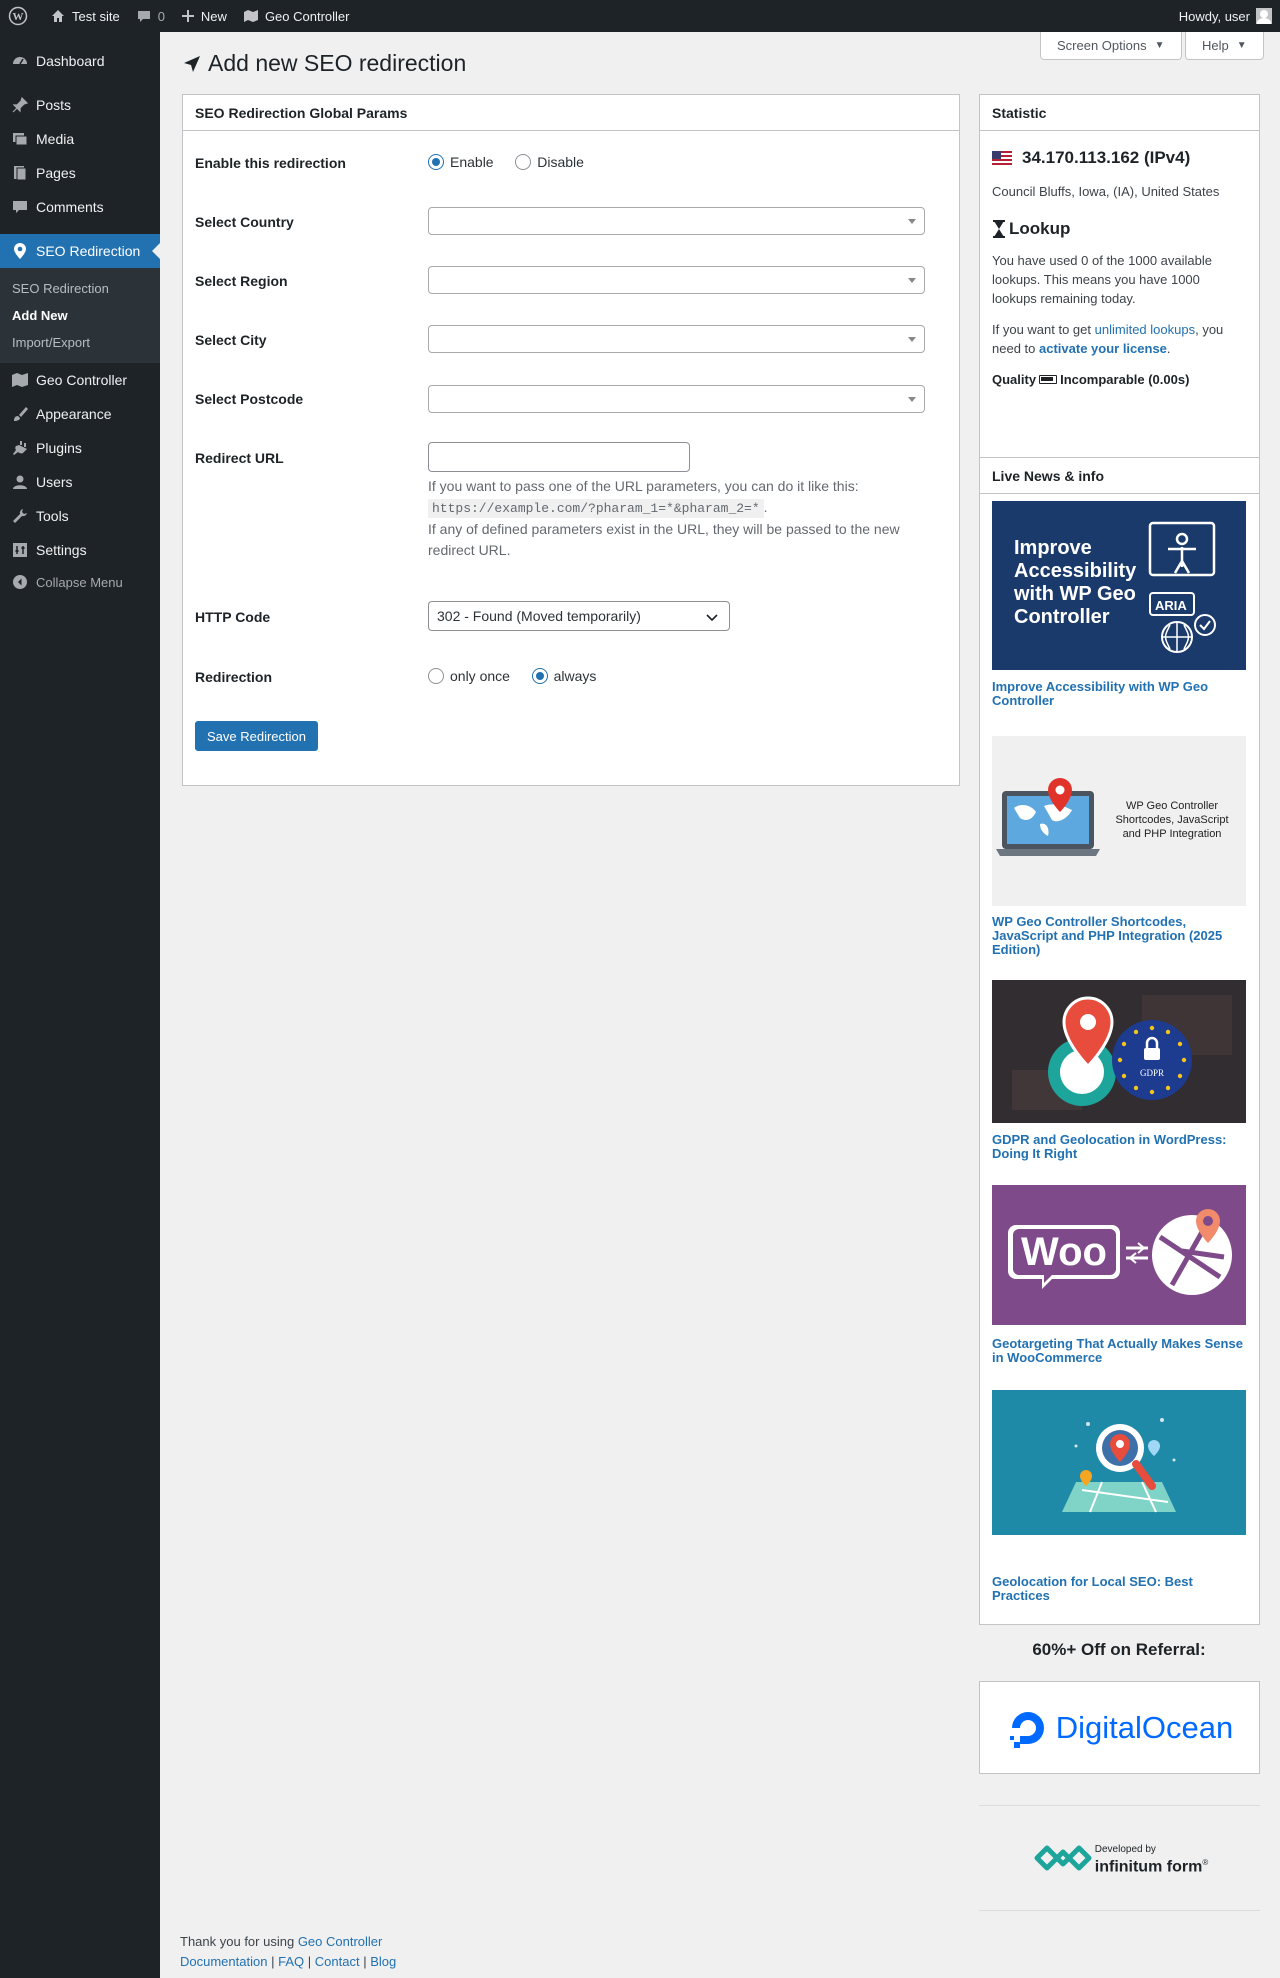  I want to click on my-account: Howdy, user, so click(1229, 16).